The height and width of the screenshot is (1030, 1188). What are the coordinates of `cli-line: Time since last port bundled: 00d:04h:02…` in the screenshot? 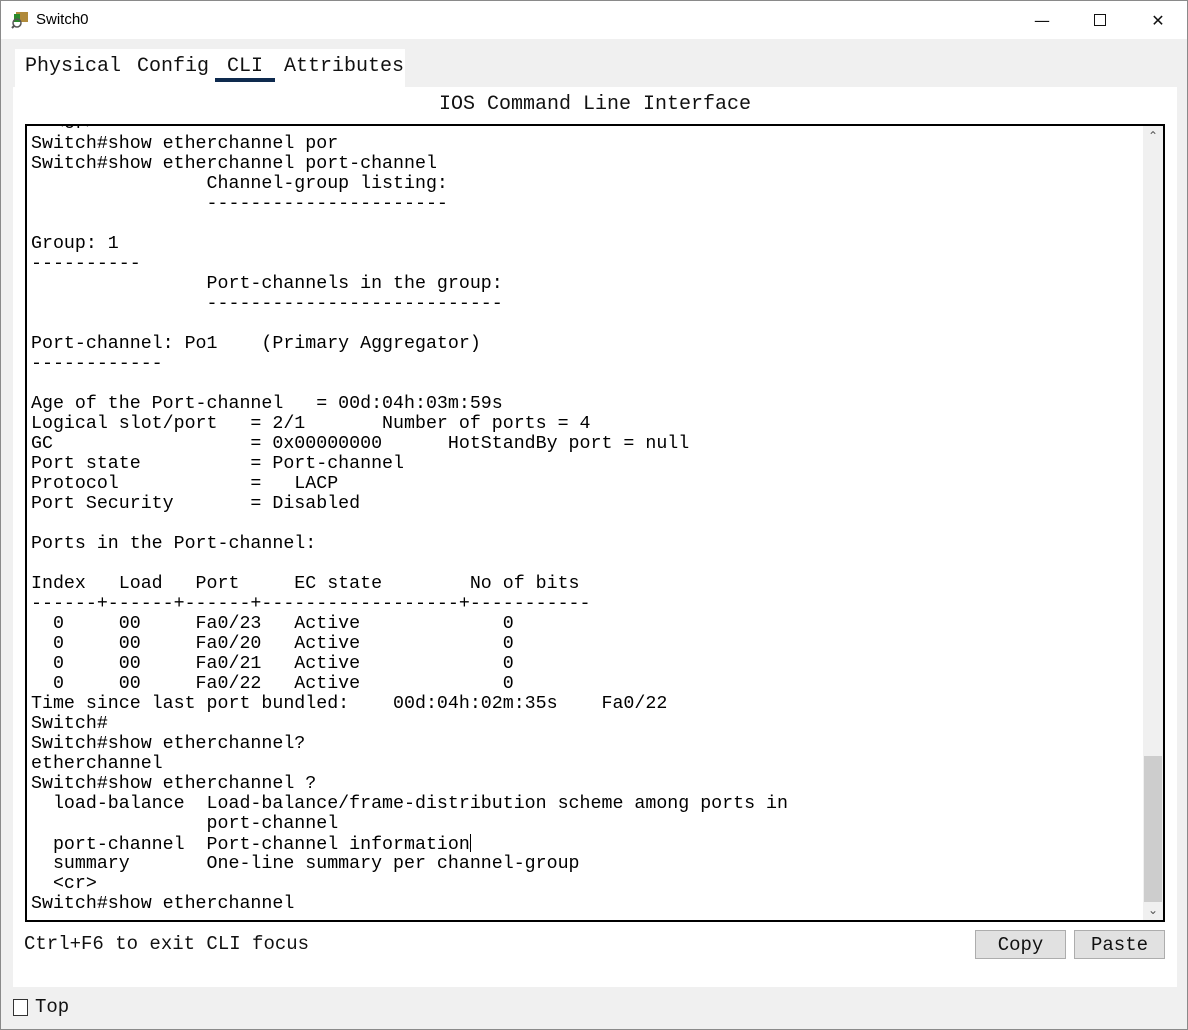 It's located at (349, 704).